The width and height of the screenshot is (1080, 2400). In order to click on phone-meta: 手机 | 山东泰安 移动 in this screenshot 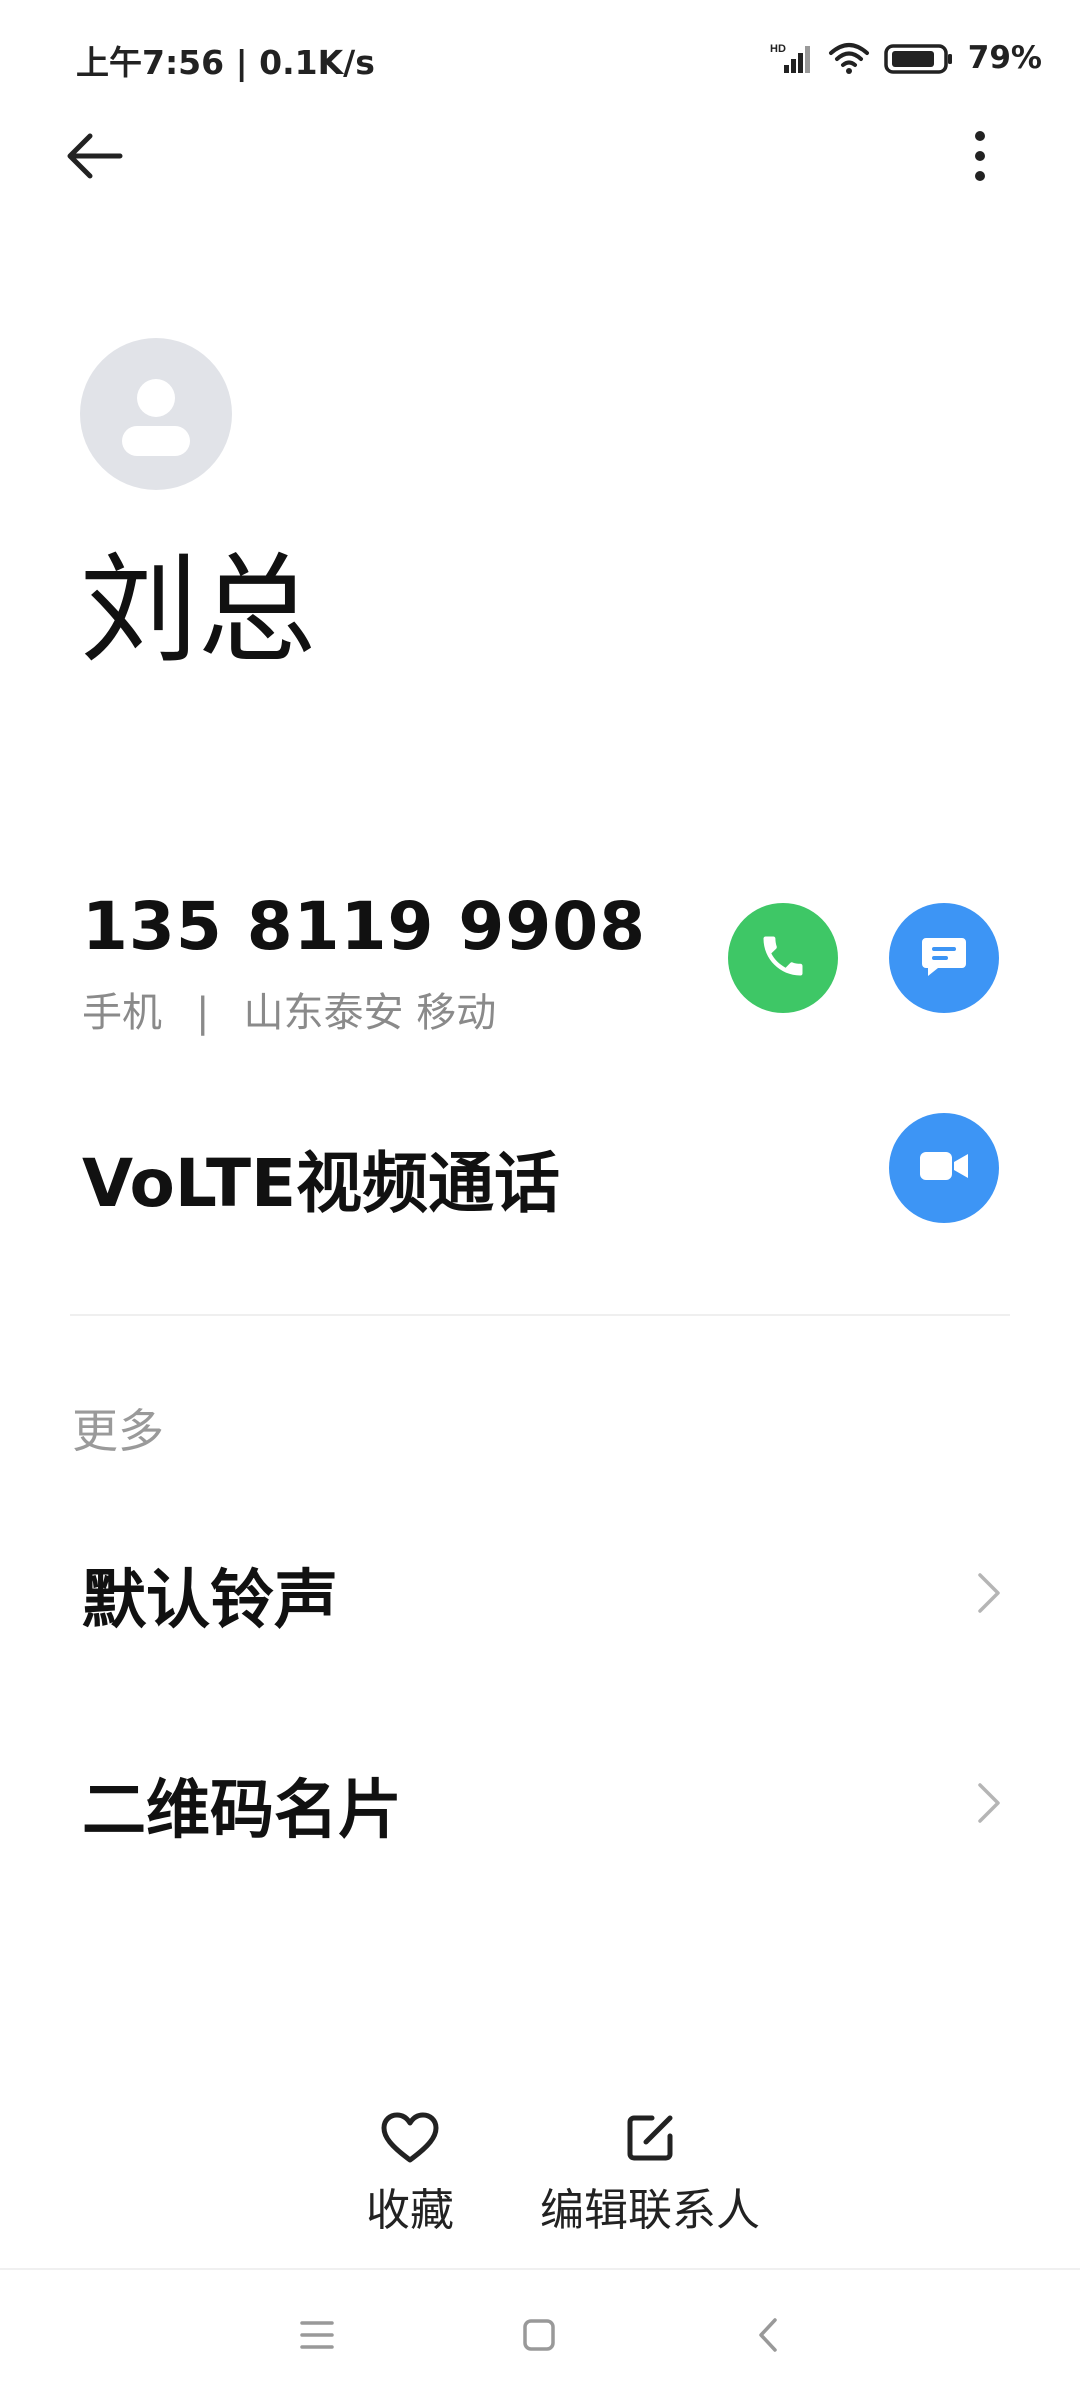, I will do `click(289, 1009)`.